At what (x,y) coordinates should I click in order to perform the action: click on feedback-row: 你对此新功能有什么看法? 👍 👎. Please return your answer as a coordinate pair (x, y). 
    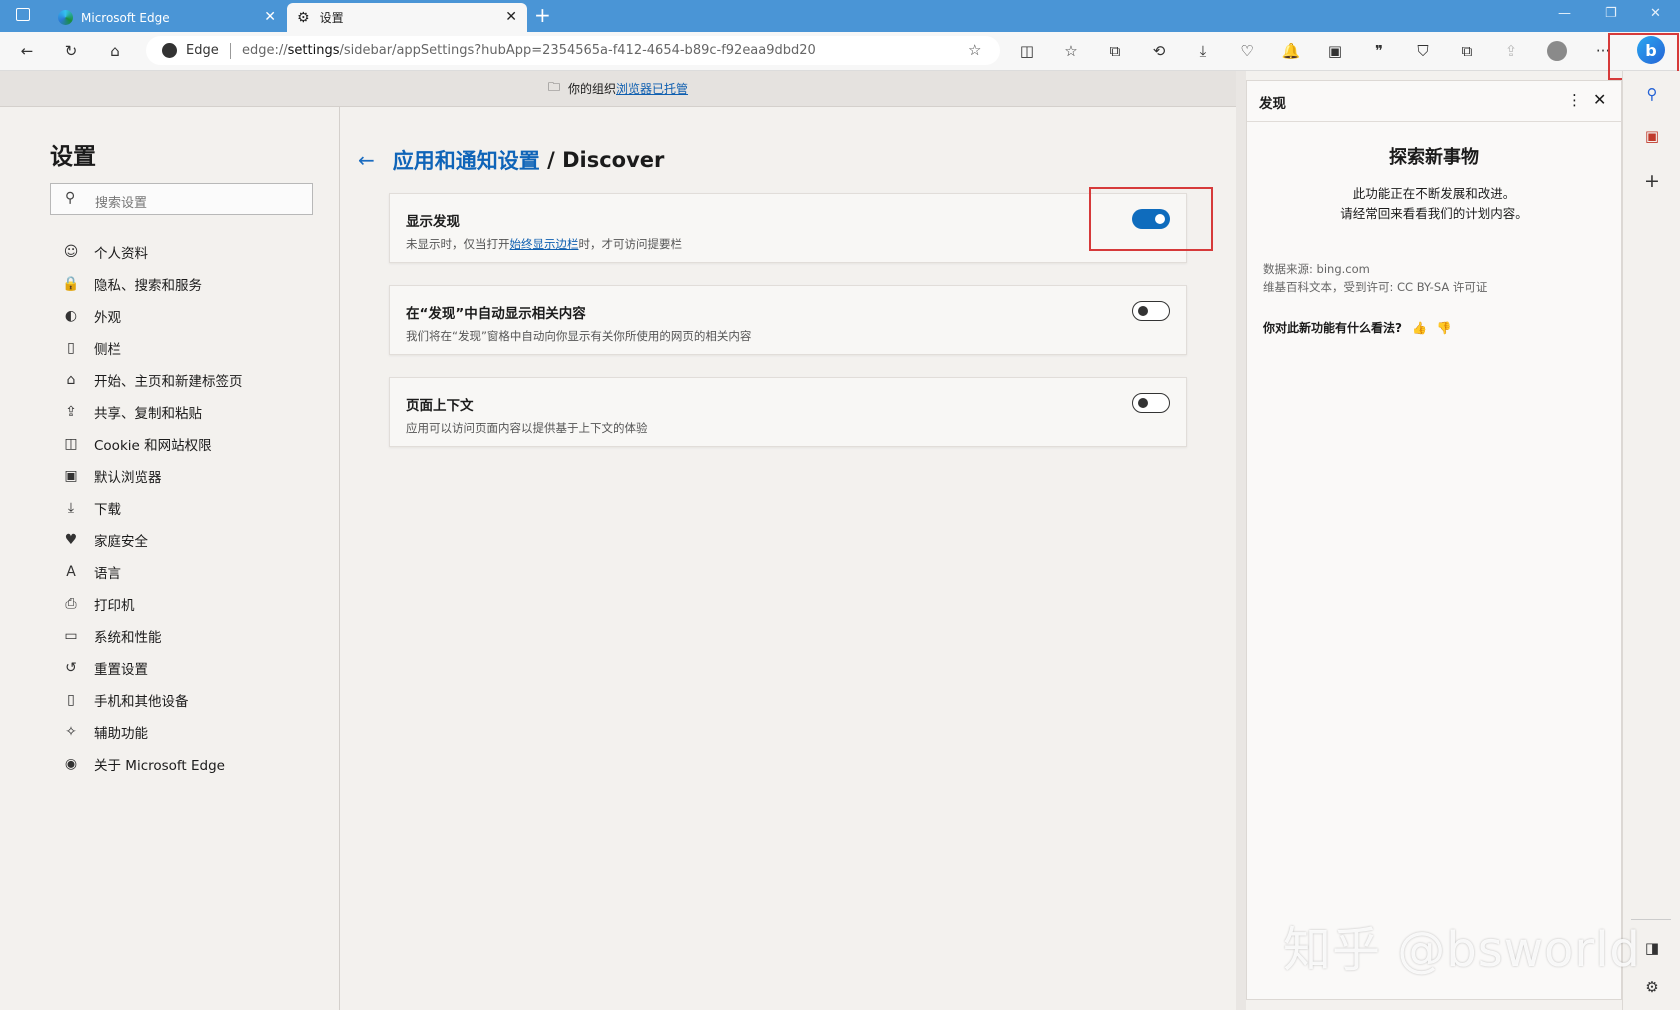
    Looking at the image, I should click on (1357, 327).